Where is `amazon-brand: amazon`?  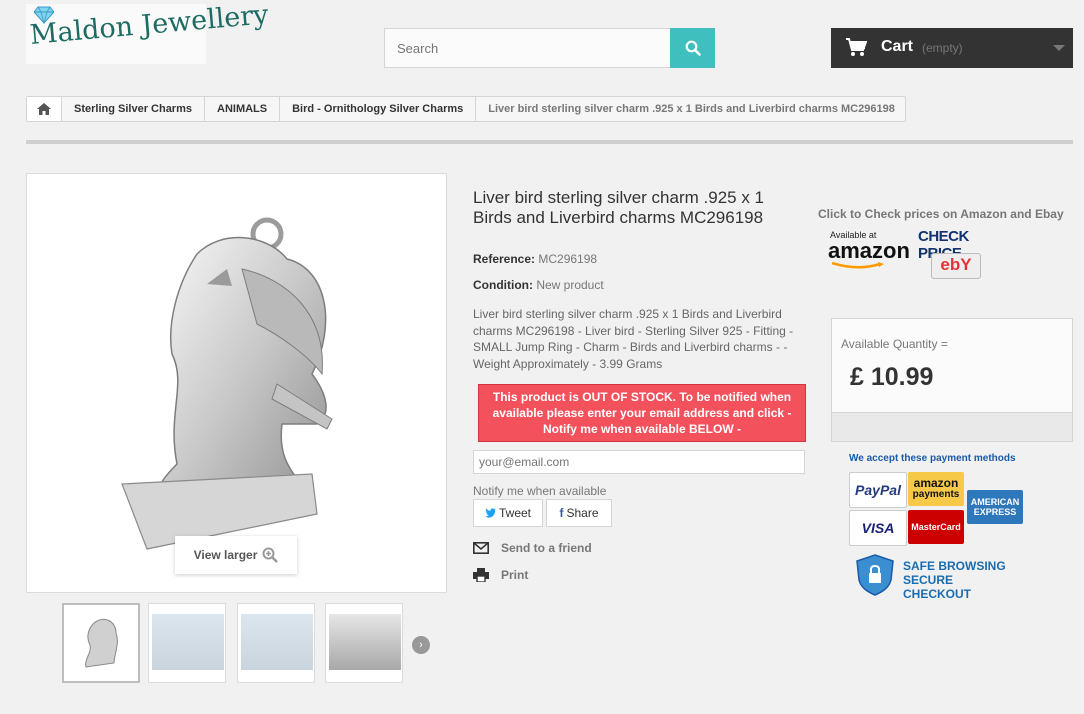 amazon-brand: amazon is located at coordinates (869, 250).